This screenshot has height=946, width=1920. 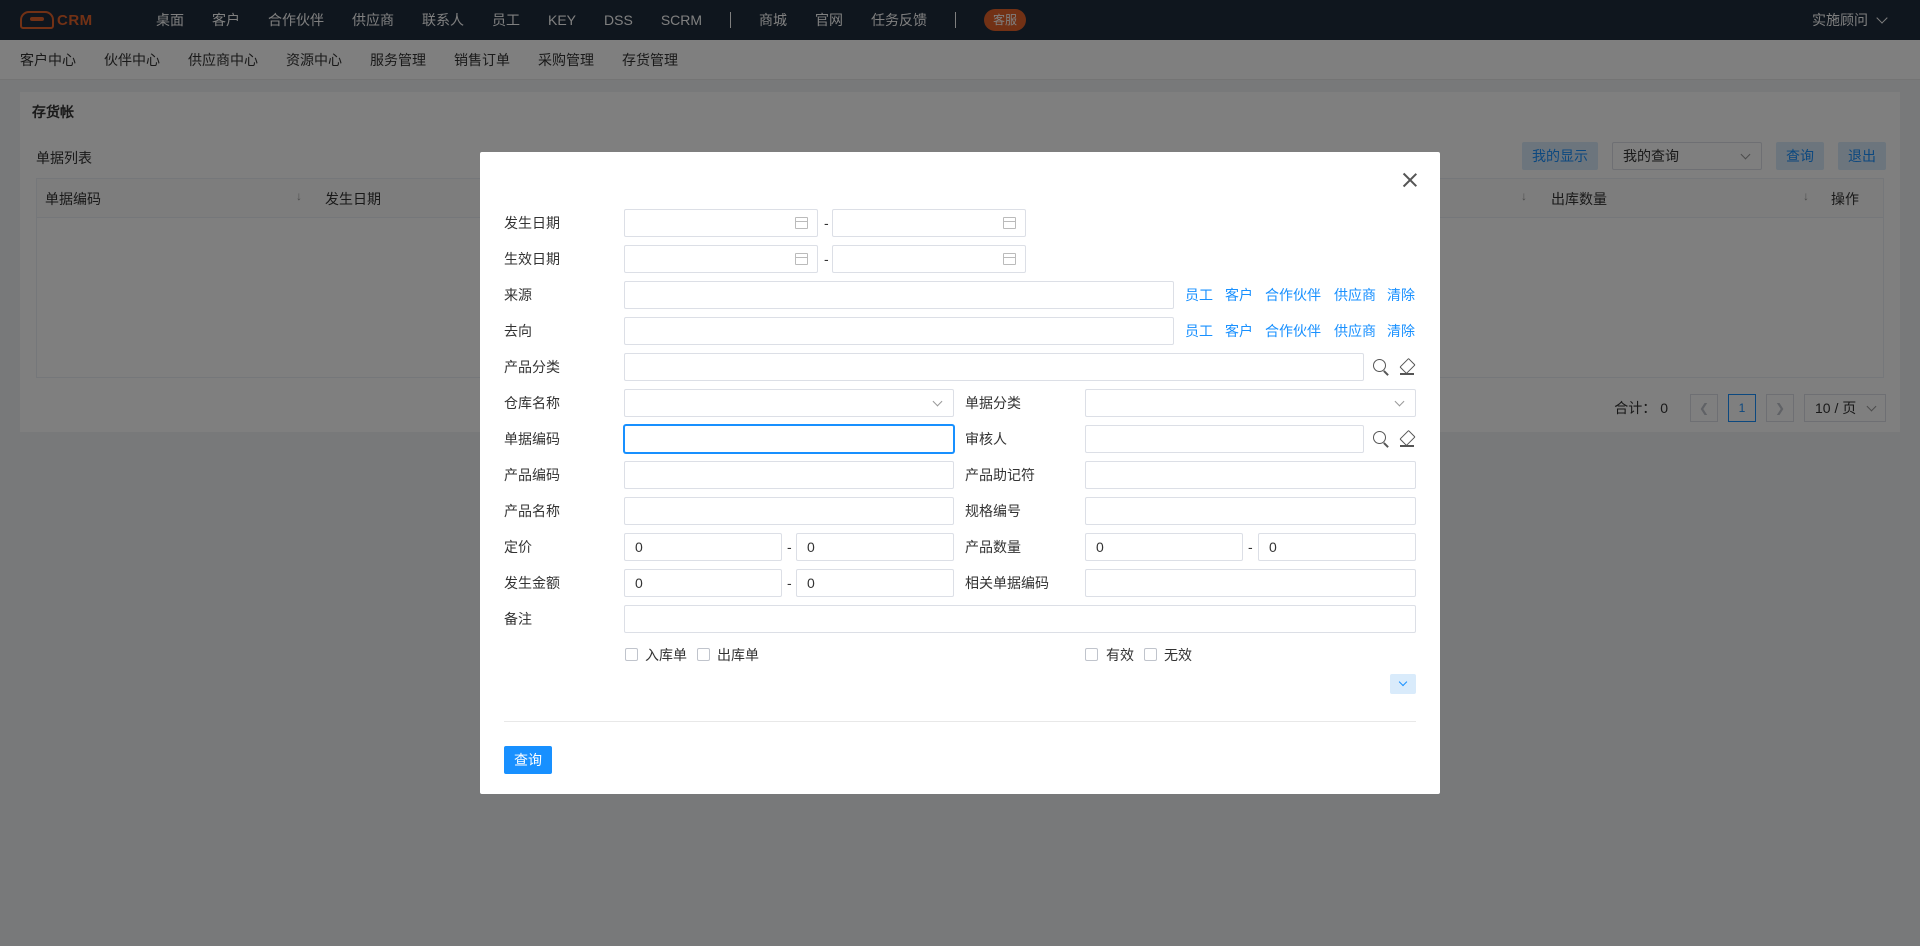 What do you see at coordinates (532, 439) in the screenshot?
I see `label-doc-code: 单据编码` at bounding box center [532, 439].